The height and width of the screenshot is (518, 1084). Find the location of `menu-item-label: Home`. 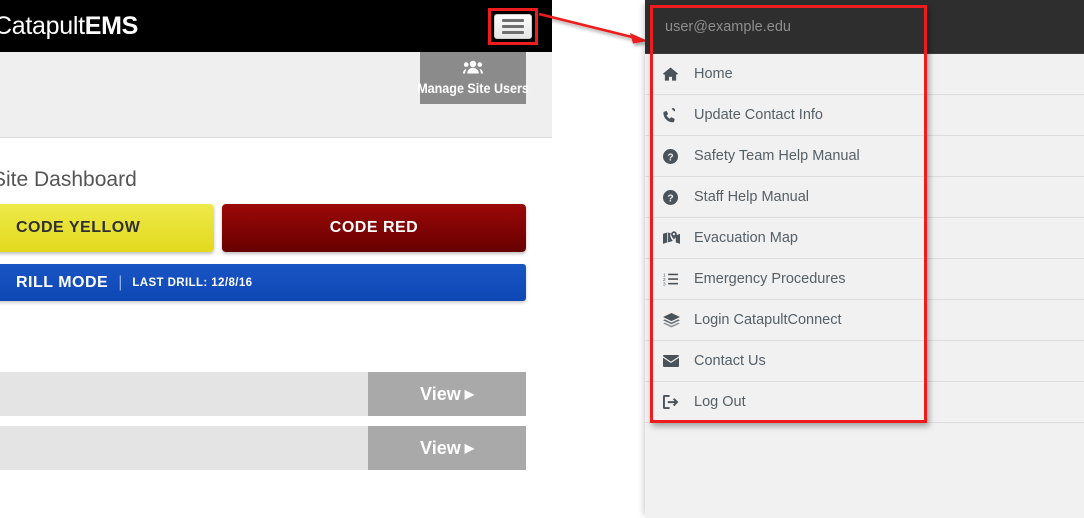

menu-item-label: Home is located at coordinates (713, 74).